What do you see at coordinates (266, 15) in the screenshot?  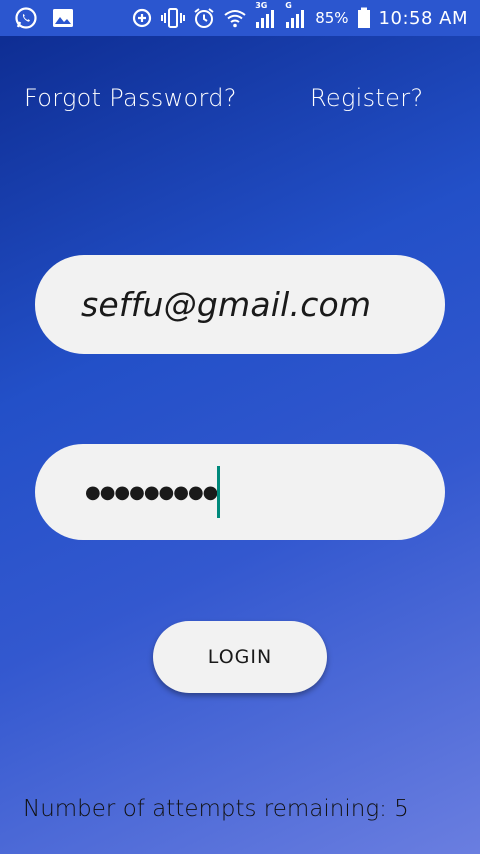 I see `signal-3g-icon: 3G` at bounding box center [266, 15].